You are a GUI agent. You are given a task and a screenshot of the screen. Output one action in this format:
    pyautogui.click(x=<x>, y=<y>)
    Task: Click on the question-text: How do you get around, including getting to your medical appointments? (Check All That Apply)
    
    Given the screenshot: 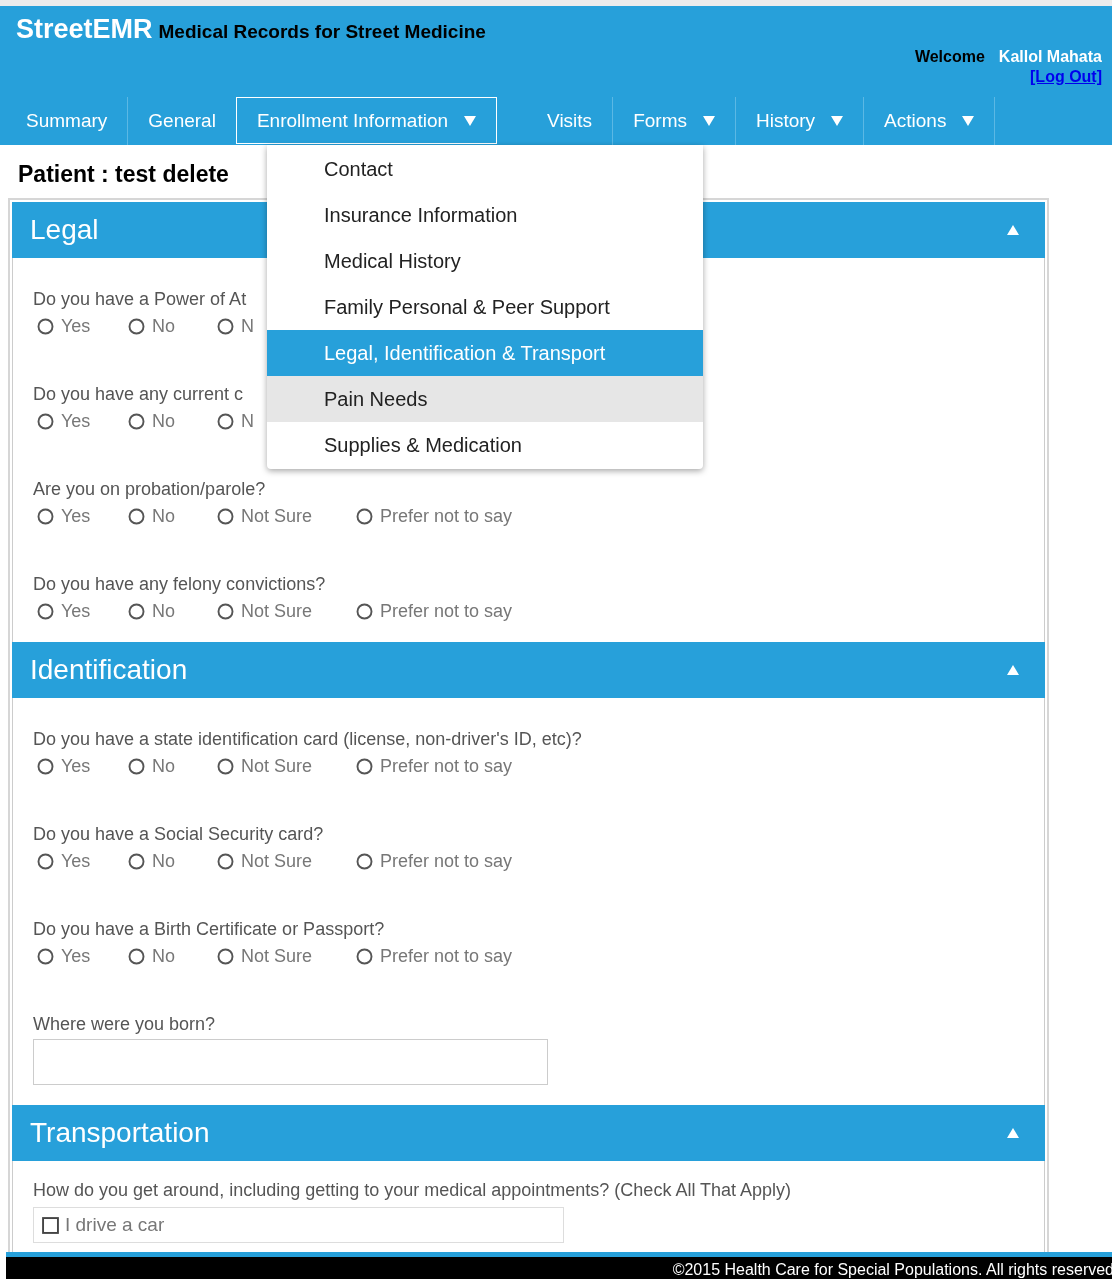 What is the action you would take?
    pyautogui.click(x=412, y=1190)
    